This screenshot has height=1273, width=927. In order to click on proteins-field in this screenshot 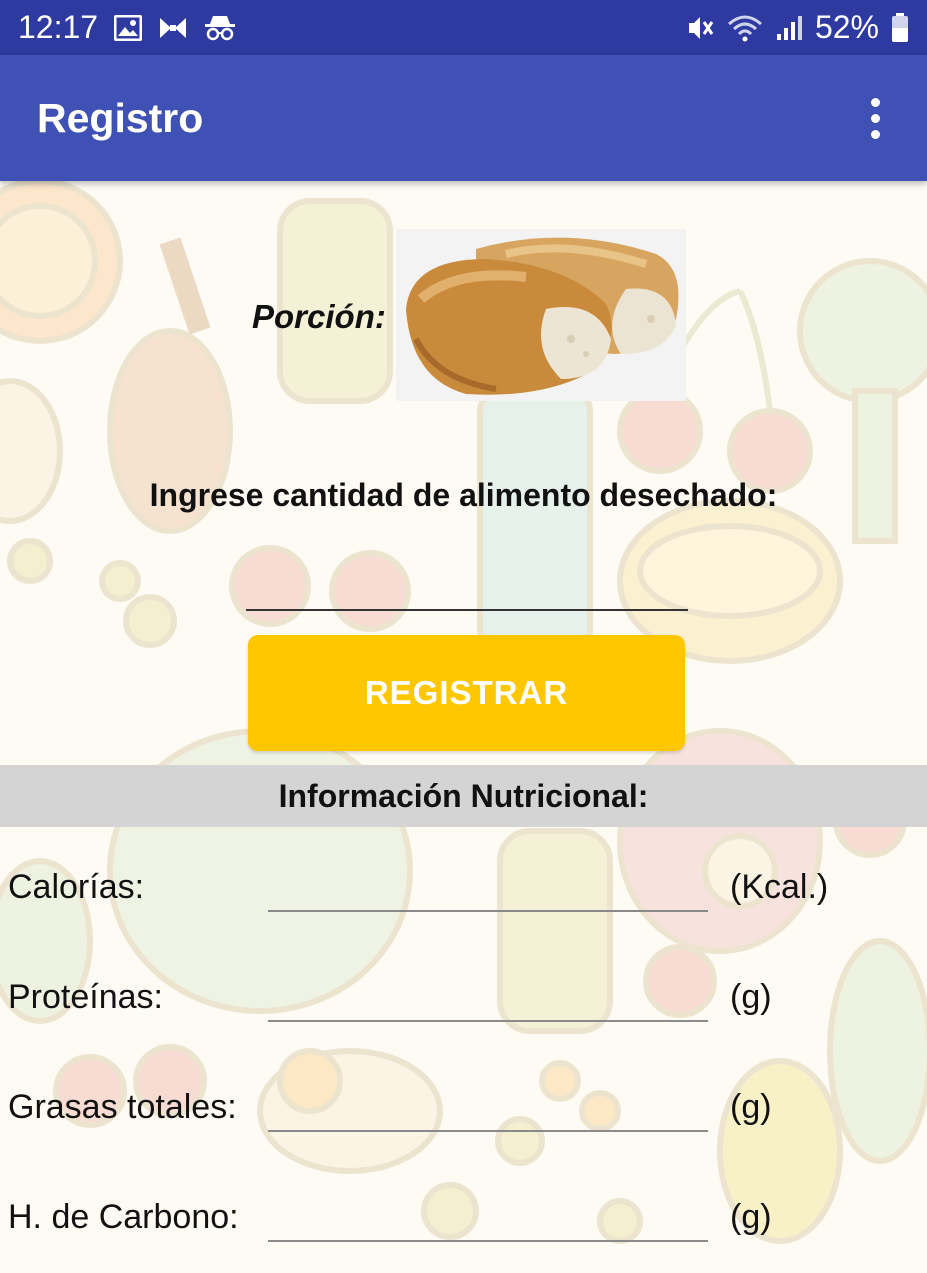, I will do `click(488, 1000)`.